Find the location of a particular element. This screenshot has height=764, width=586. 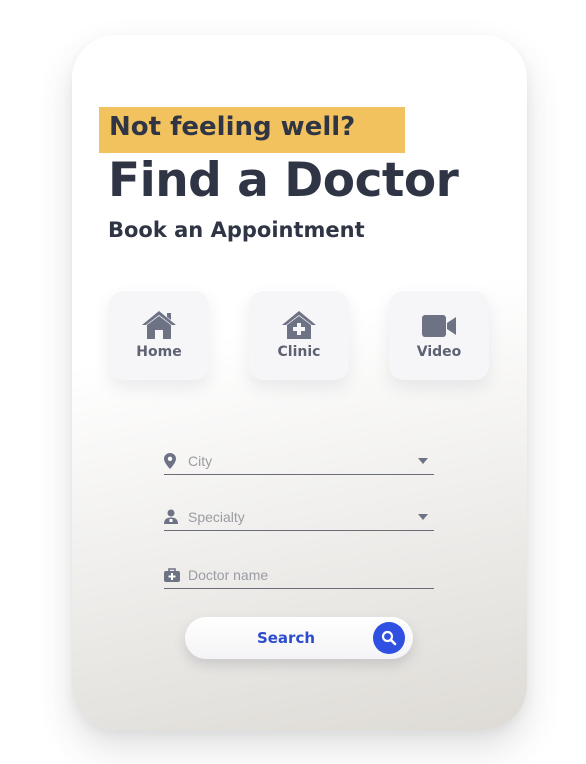

visit-type-clinic-button: Clinic is located at coordinates (299, 335).